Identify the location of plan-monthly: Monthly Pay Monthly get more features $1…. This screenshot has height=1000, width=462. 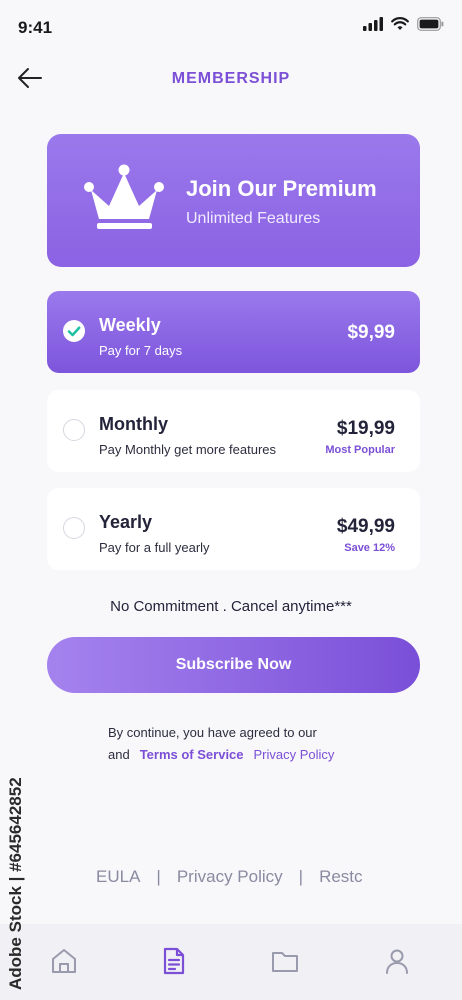
(233, 431).